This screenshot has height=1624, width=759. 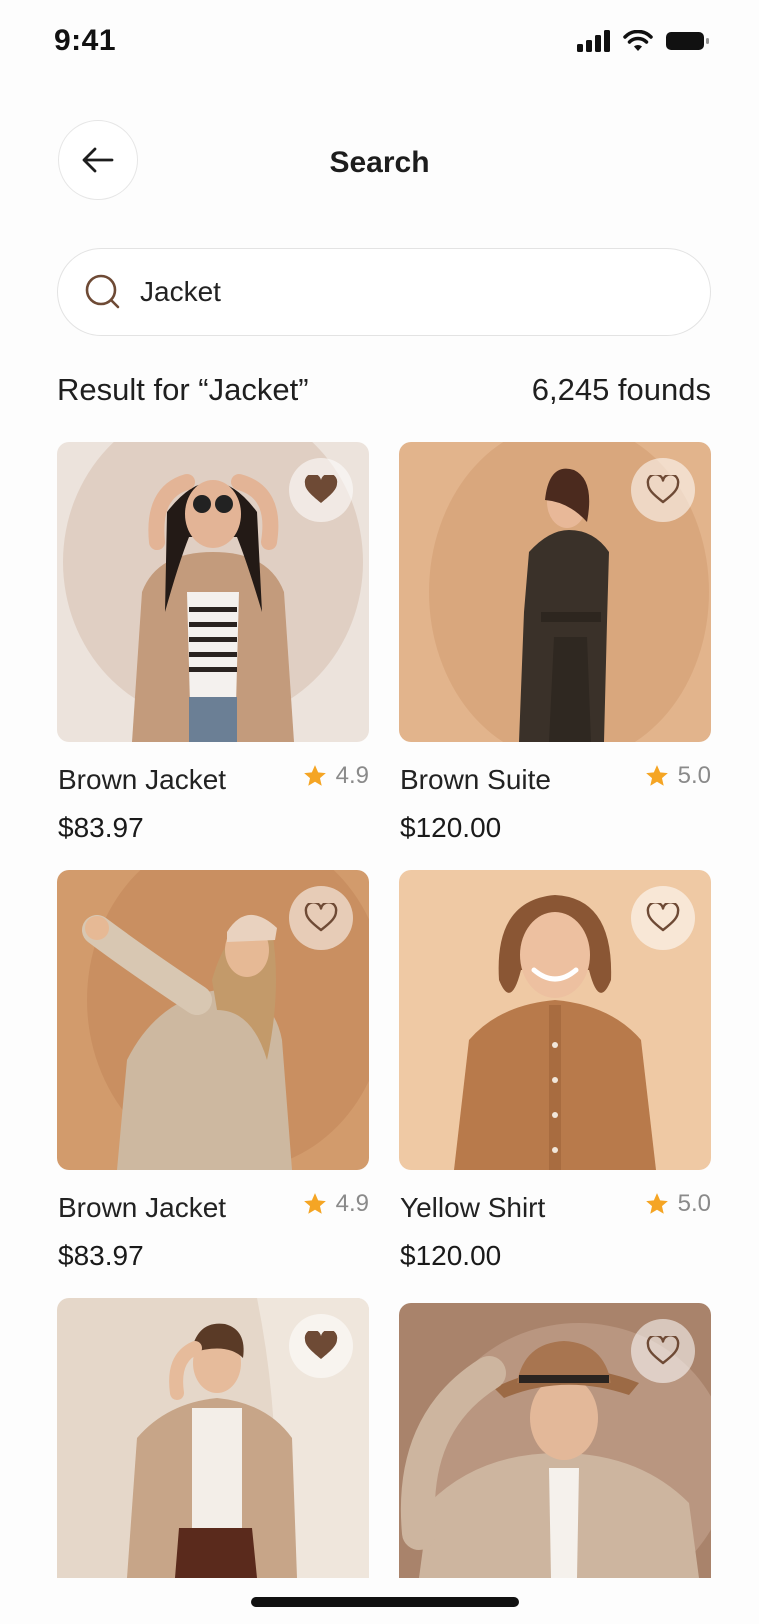 What do you see at coordinates (85, 40) in the screenshot?
I see `status-time: 9:41` at bounding box center [85, 40].